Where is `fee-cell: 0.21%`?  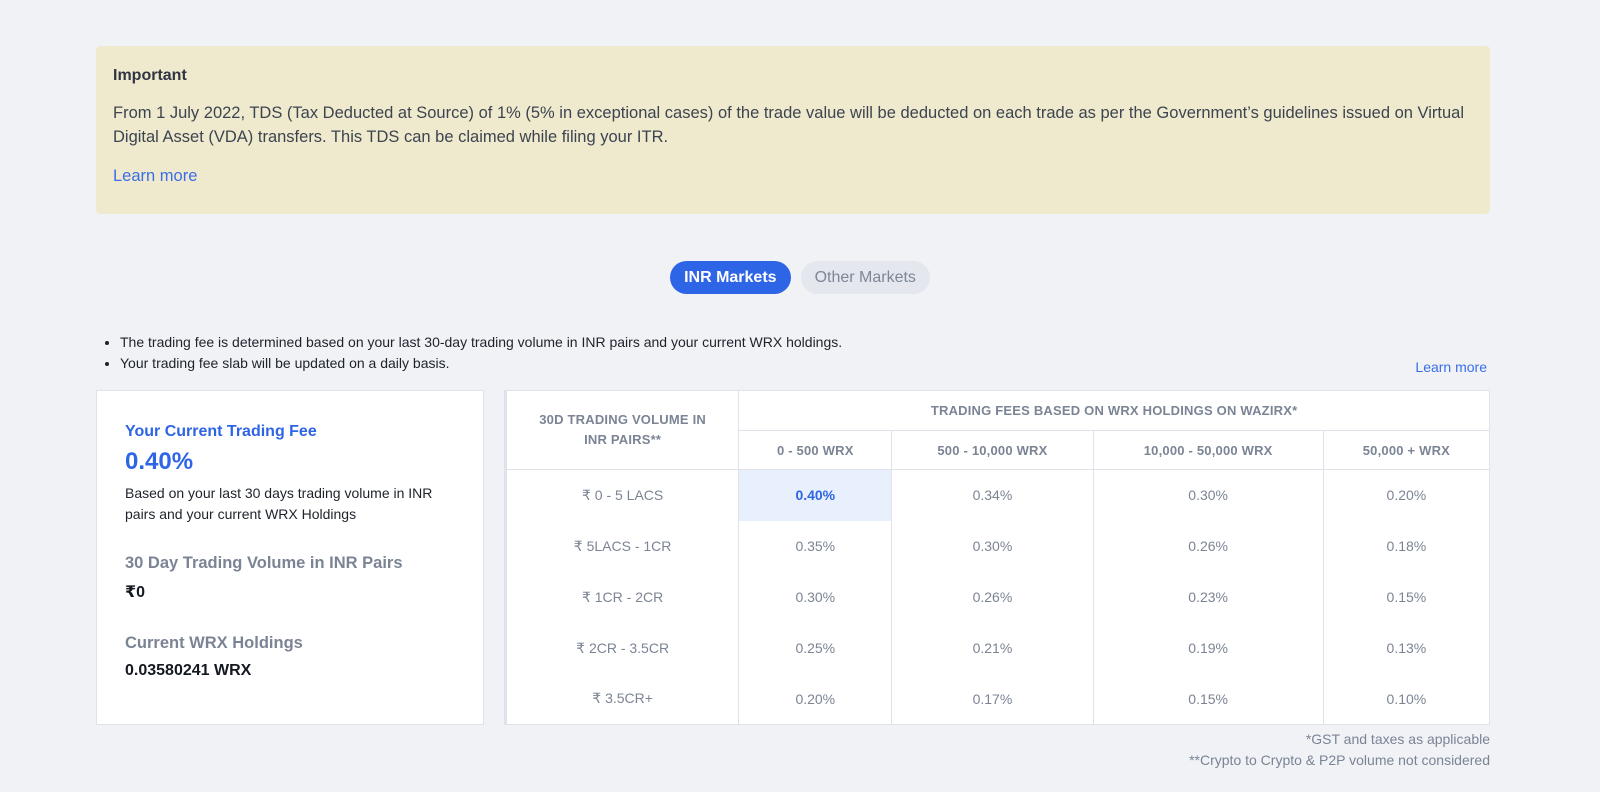 fee-cell: 0.21% is located at coordinates (992, 648).